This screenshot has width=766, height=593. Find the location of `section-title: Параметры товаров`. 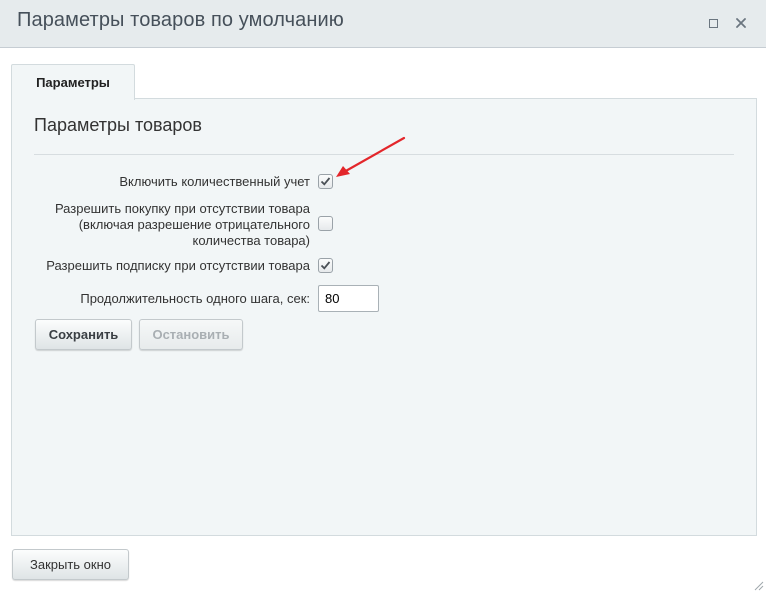

section-title: Параметры товаров is located at coordinates (118, 125).